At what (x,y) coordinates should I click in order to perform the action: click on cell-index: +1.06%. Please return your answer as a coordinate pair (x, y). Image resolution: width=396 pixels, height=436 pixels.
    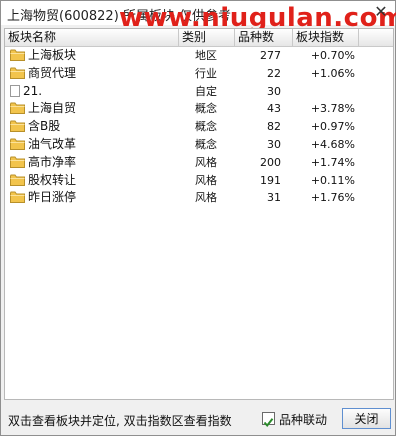
    Looking at the image, I should click on (332, 73).